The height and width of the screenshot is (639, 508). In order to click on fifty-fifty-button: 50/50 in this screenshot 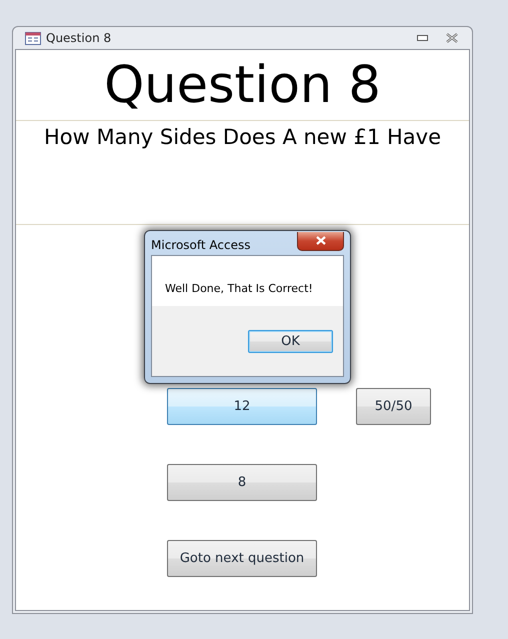, I will do `click(393, 406)`.